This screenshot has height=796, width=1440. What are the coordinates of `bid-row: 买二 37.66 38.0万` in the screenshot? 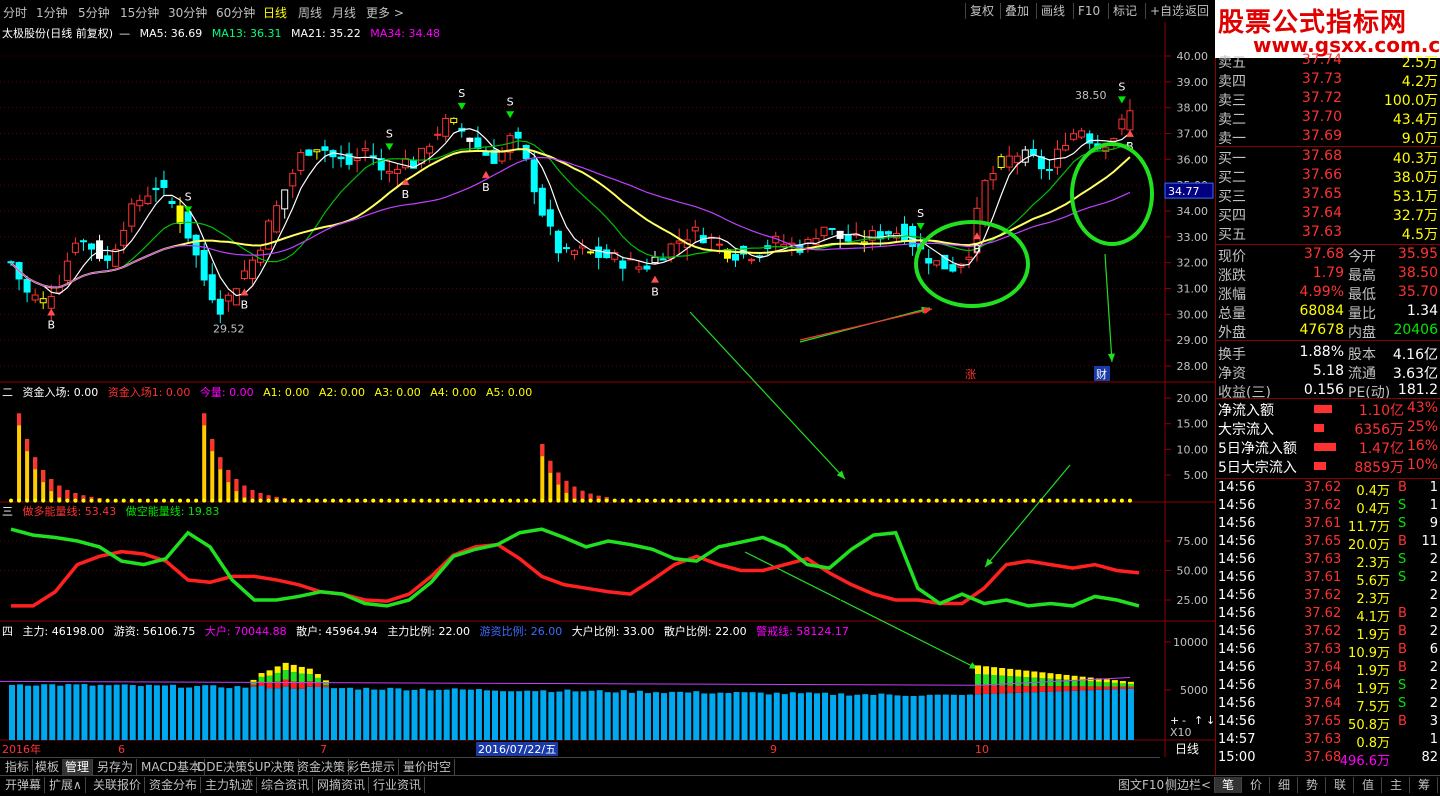 It's located at (1329, 176).